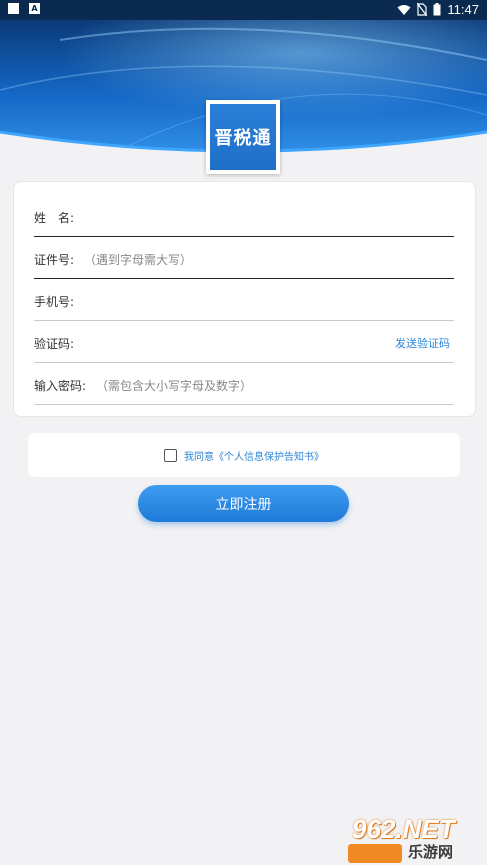  I want to click on code-underline, so click(244, 362).